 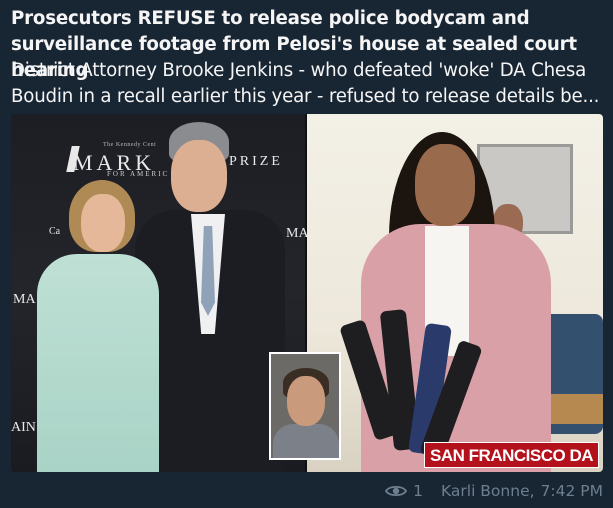 I want to click on author-signature: Karli Bonne,, so click(x=488, y=491).